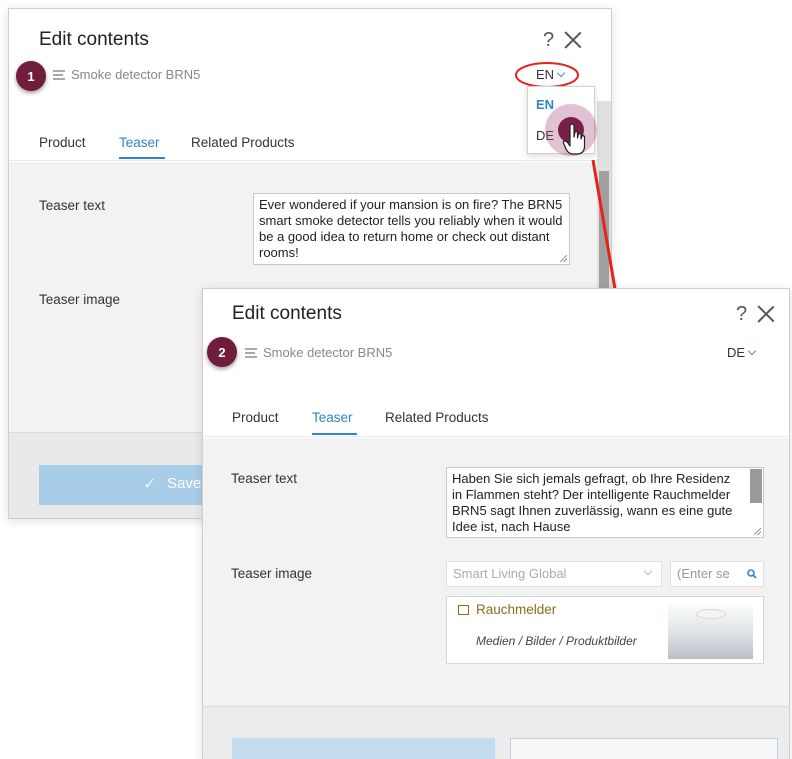 The height and width of the screenshot is (759, 792). What do you see at coordinates (31, 76) in the screenshot?
I see `step-badge-1: 1` at bounding box center [31, 76].